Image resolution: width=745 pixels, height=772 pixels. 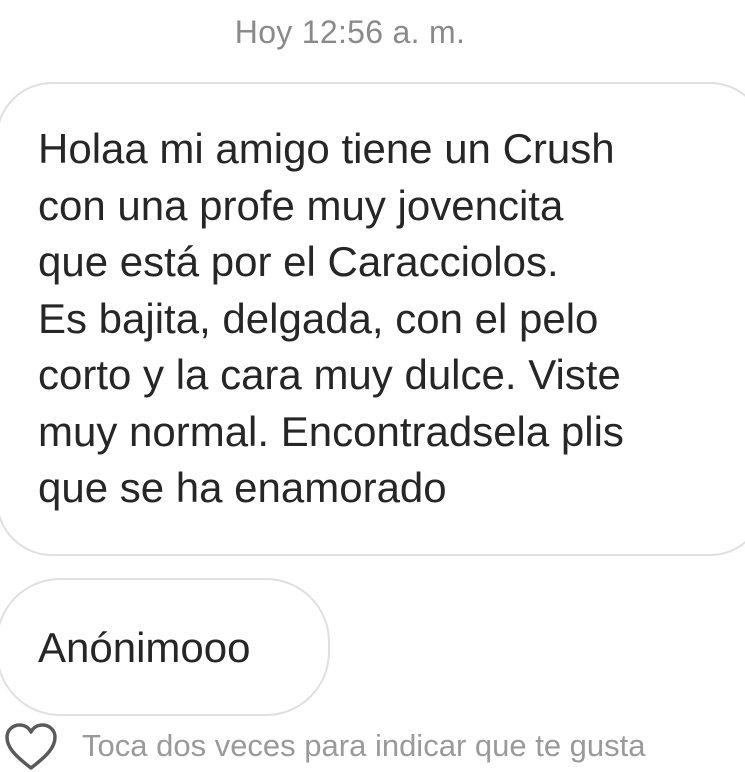 What do you see at coordinates (364, 745) in the screenshot?
I see `double-tap-hint: Toca dos veces para indicar que te gusta` at bounding box center [364, 745].